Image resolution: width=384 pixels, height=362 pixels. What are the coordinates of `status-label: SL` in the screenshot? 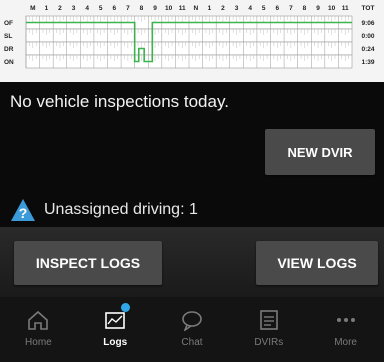 It's located at (8, 36).